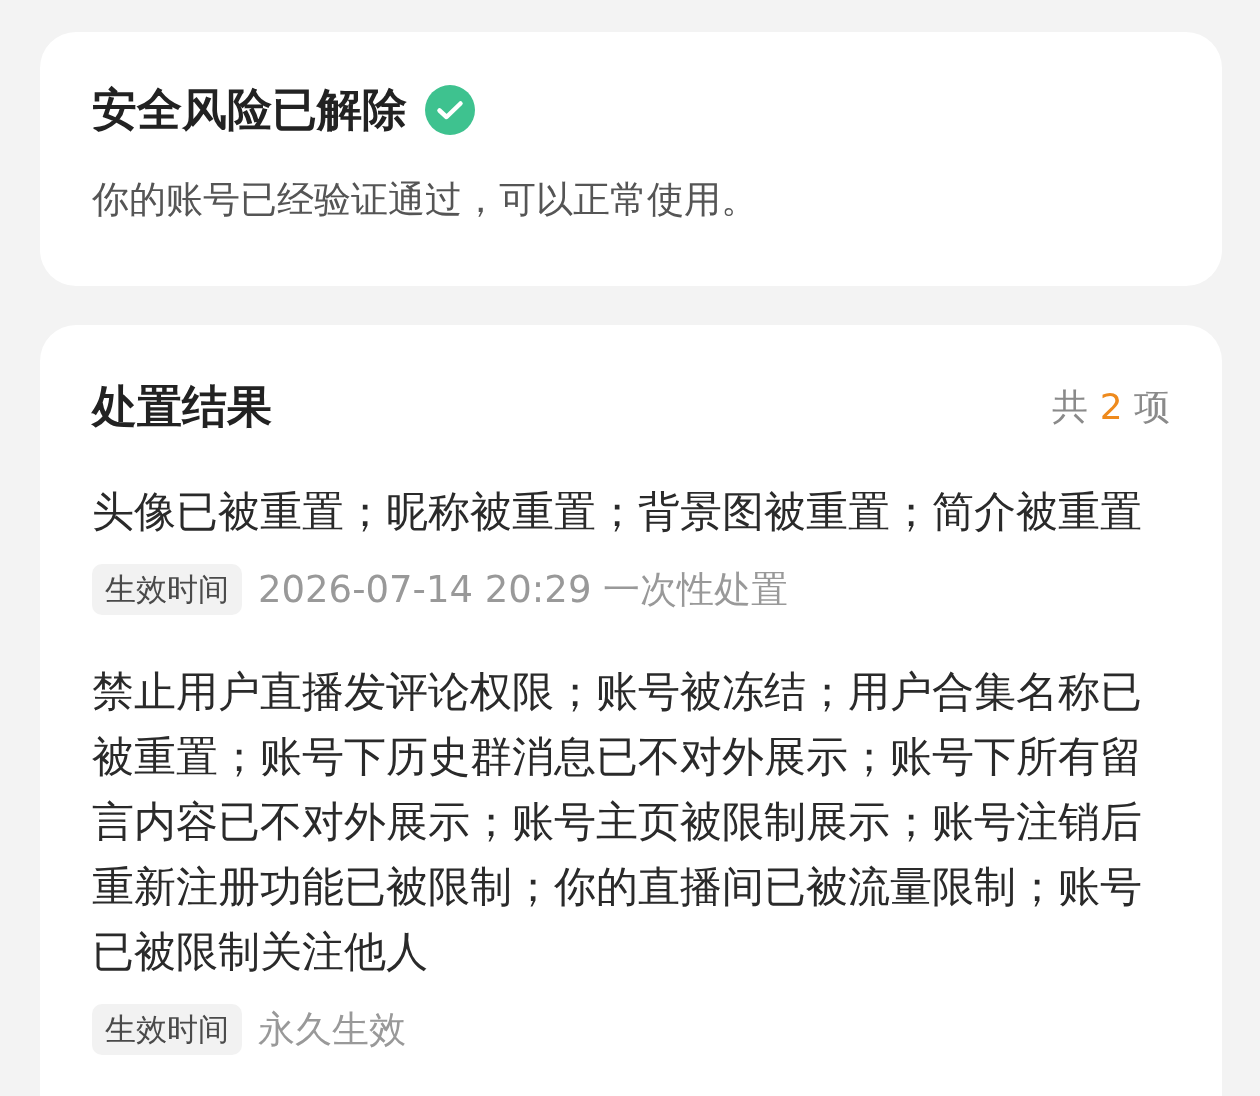  I want to click on item-count: 共 2 项, so click(1111, 407).